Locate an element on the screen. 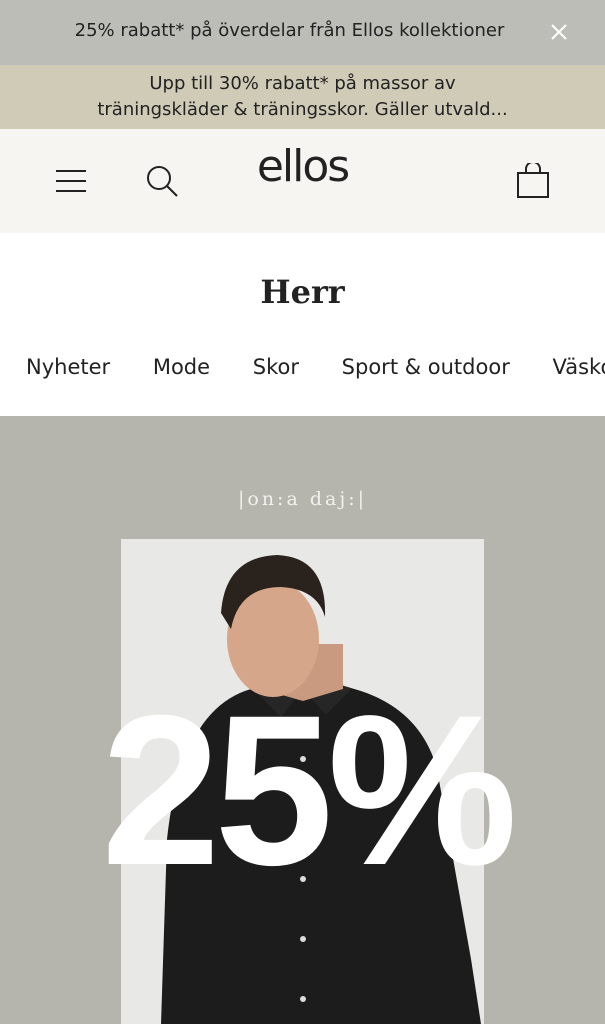 The height and width of the screenshot is (1024, 605). close-icon is located at coordinates (559, 32).